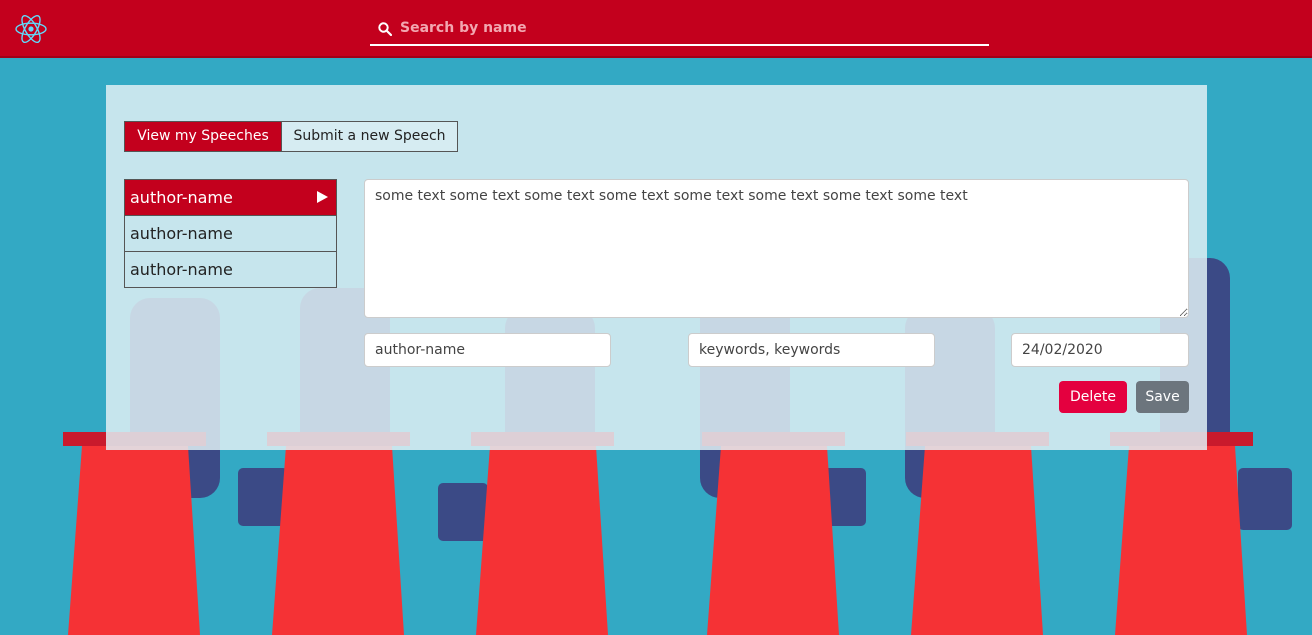 Image resolution: width=1312 pixels, height=635 pixels. I want to click on tab-view-my-speeches: View my Speeches, so click(203, 136).